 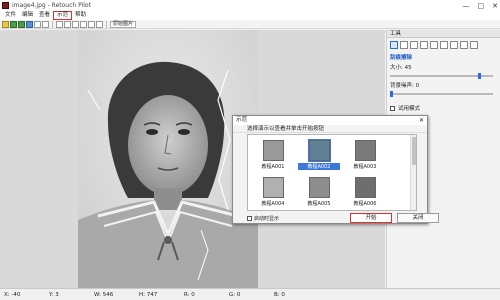 What do you see at coordinates (51, 5) in the screenshot?
I see `window-title: image4.jpg - Retouch Pilot` at bounding box center [51, 5].